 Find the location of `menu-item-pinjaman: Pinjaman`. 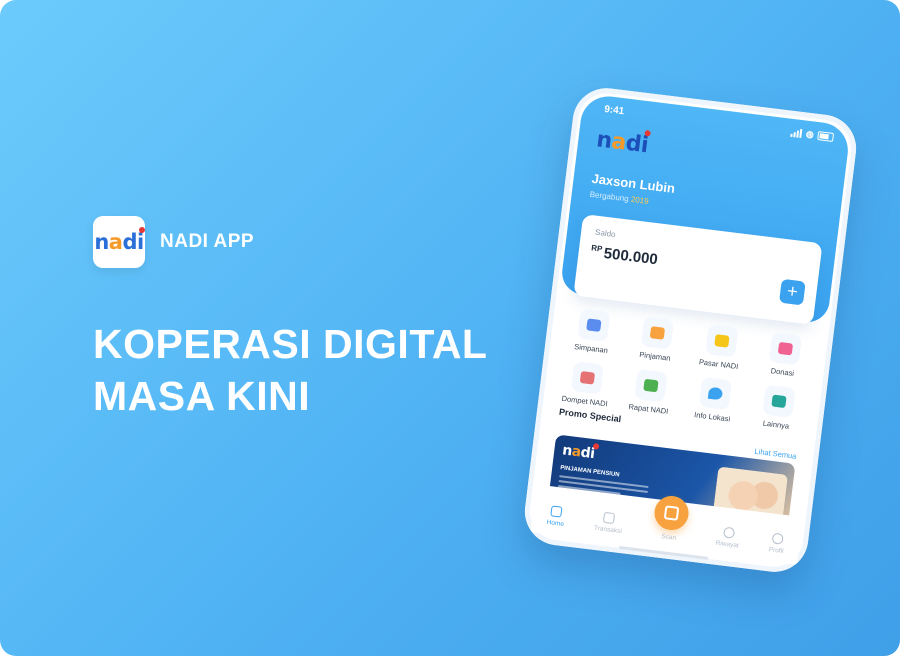

menu-item-pinjaman: Pinjaman is located at coordinates (656, 339).